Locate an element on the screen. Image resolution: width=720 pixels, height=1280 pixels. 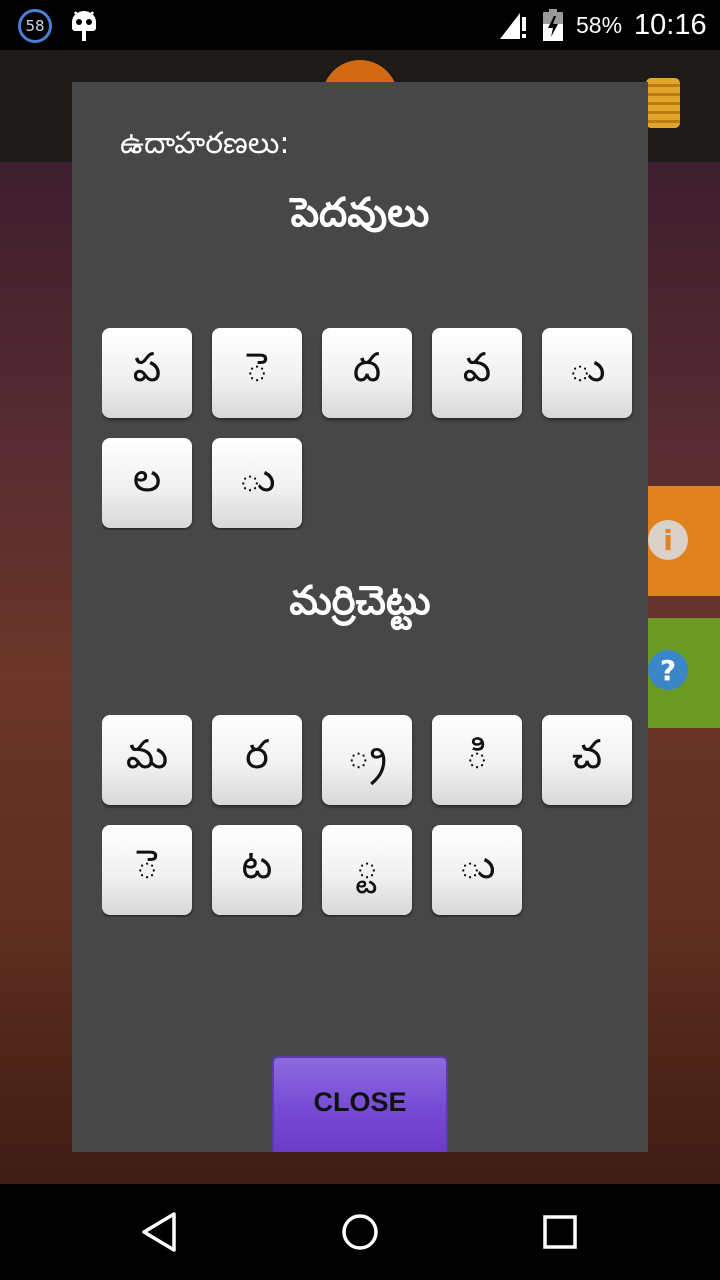
home-icon is located at coordinates (360, 1232).